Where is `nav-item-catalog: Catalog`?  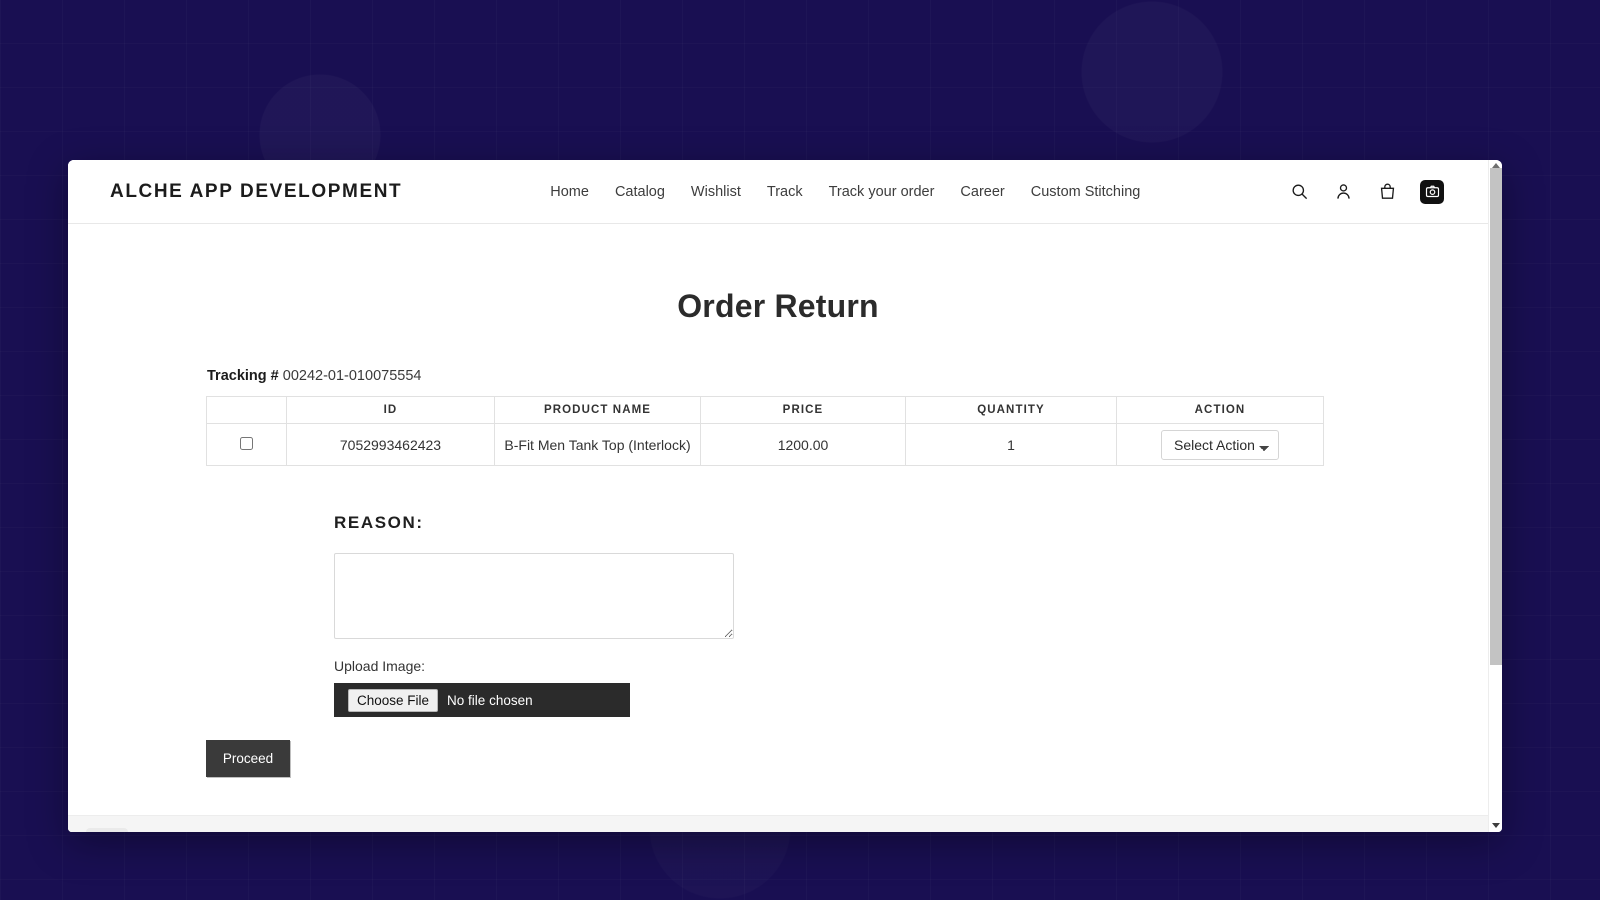 nav-item-catalog: Catalog is located at coordinates (640, 192).